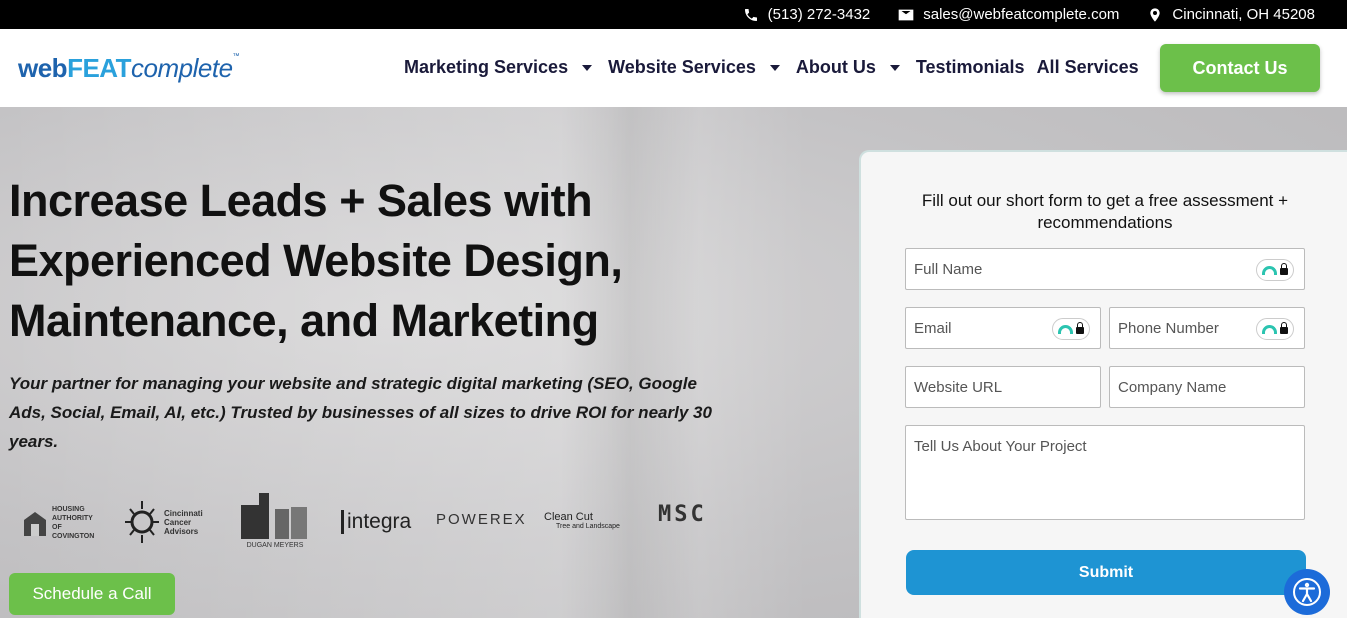 The height and width of the screenshot is (618, 1347). Describe the element at coordinates (1003, 328) in the screenshot. I see `email-field: Email` at that location.